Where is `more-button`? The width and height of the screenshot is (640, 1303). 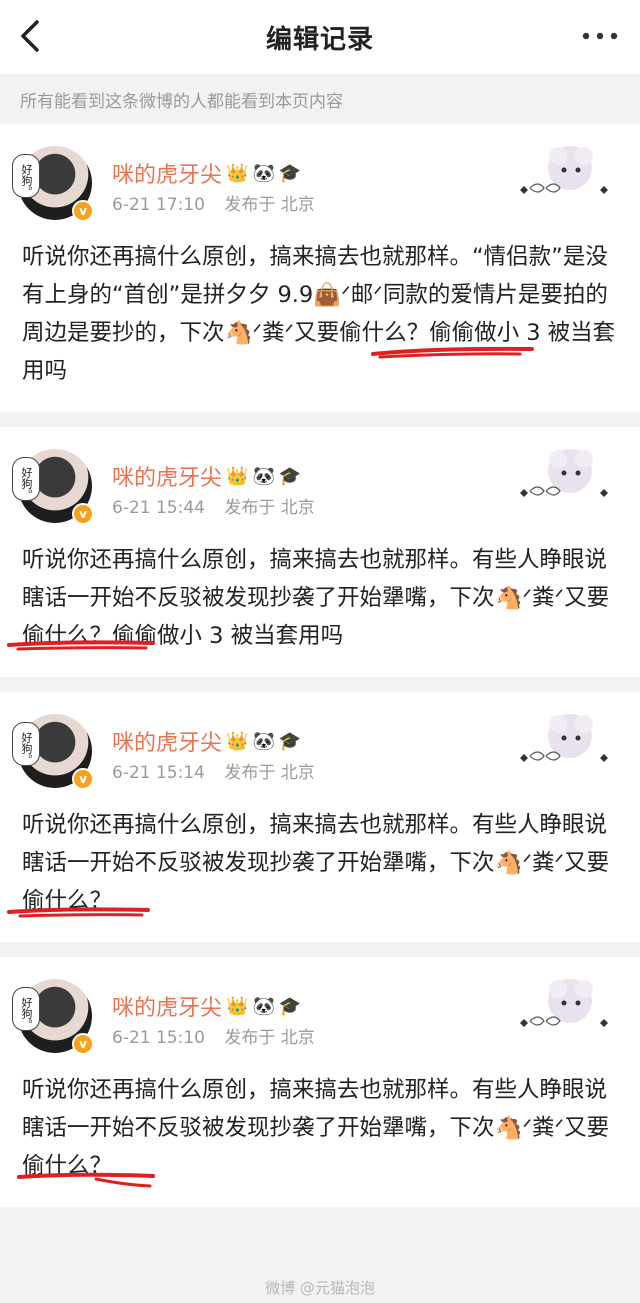 more-button is located at coordinates (600, 36).